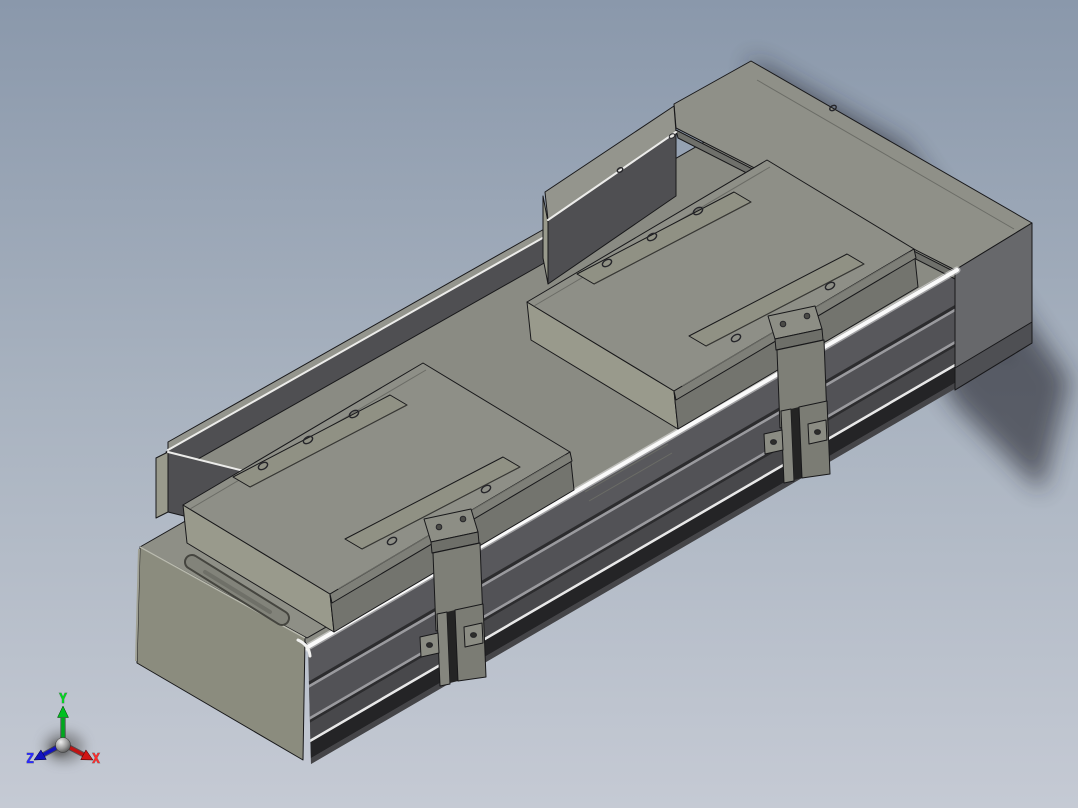 Image resolution: width=1078 pixels, height=808 pixels. I want to click on x-axis-label: X, so click(96, 759).